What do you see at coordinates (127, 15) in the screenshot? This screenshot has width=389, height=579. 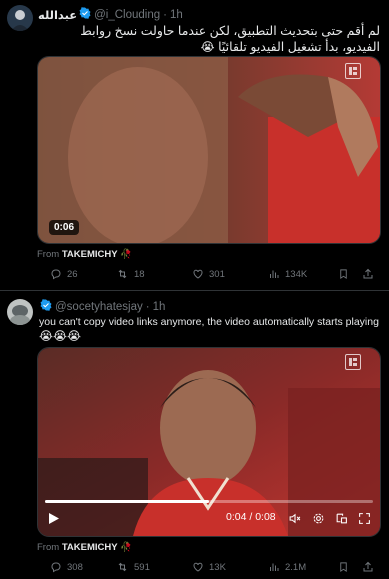 I see `handle: @i_Clouding` at bounding box center [127, 15].